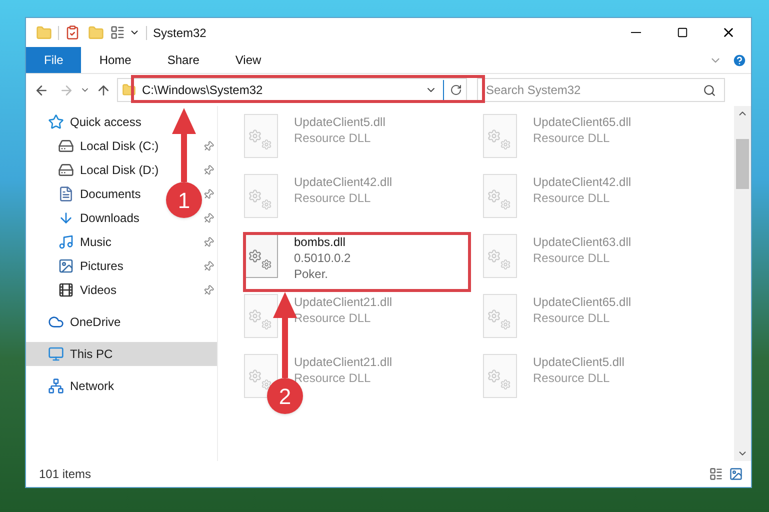 The image size is (769, 512). What do you see at coordinates (72, 32) in the screenshot?
I see `properties-icon` at bounding box center [72, 32].